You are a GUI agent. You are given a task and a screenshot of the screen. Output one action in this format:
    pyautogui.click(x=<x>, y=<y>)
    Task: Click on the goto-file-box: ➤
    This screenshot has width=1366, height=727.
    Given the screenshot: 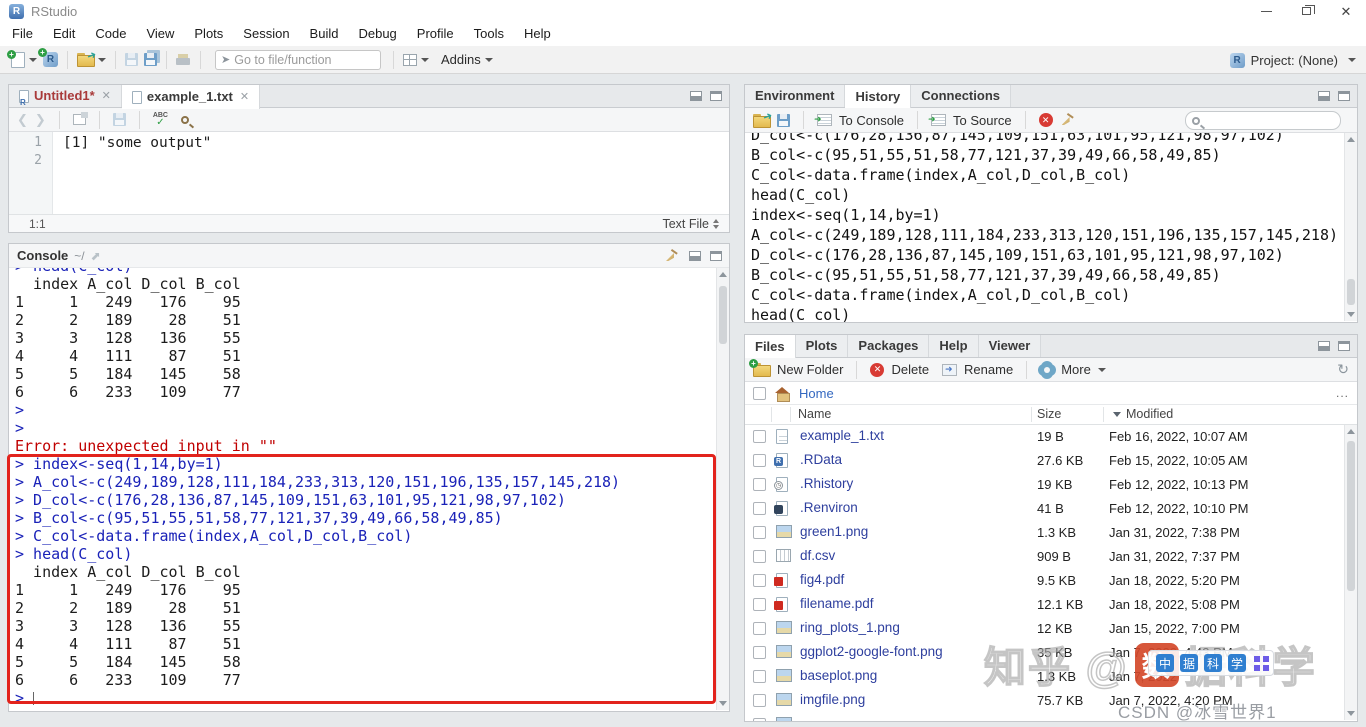 What is the action you would take?
    pyautogui.click(x=298, y=59)
    